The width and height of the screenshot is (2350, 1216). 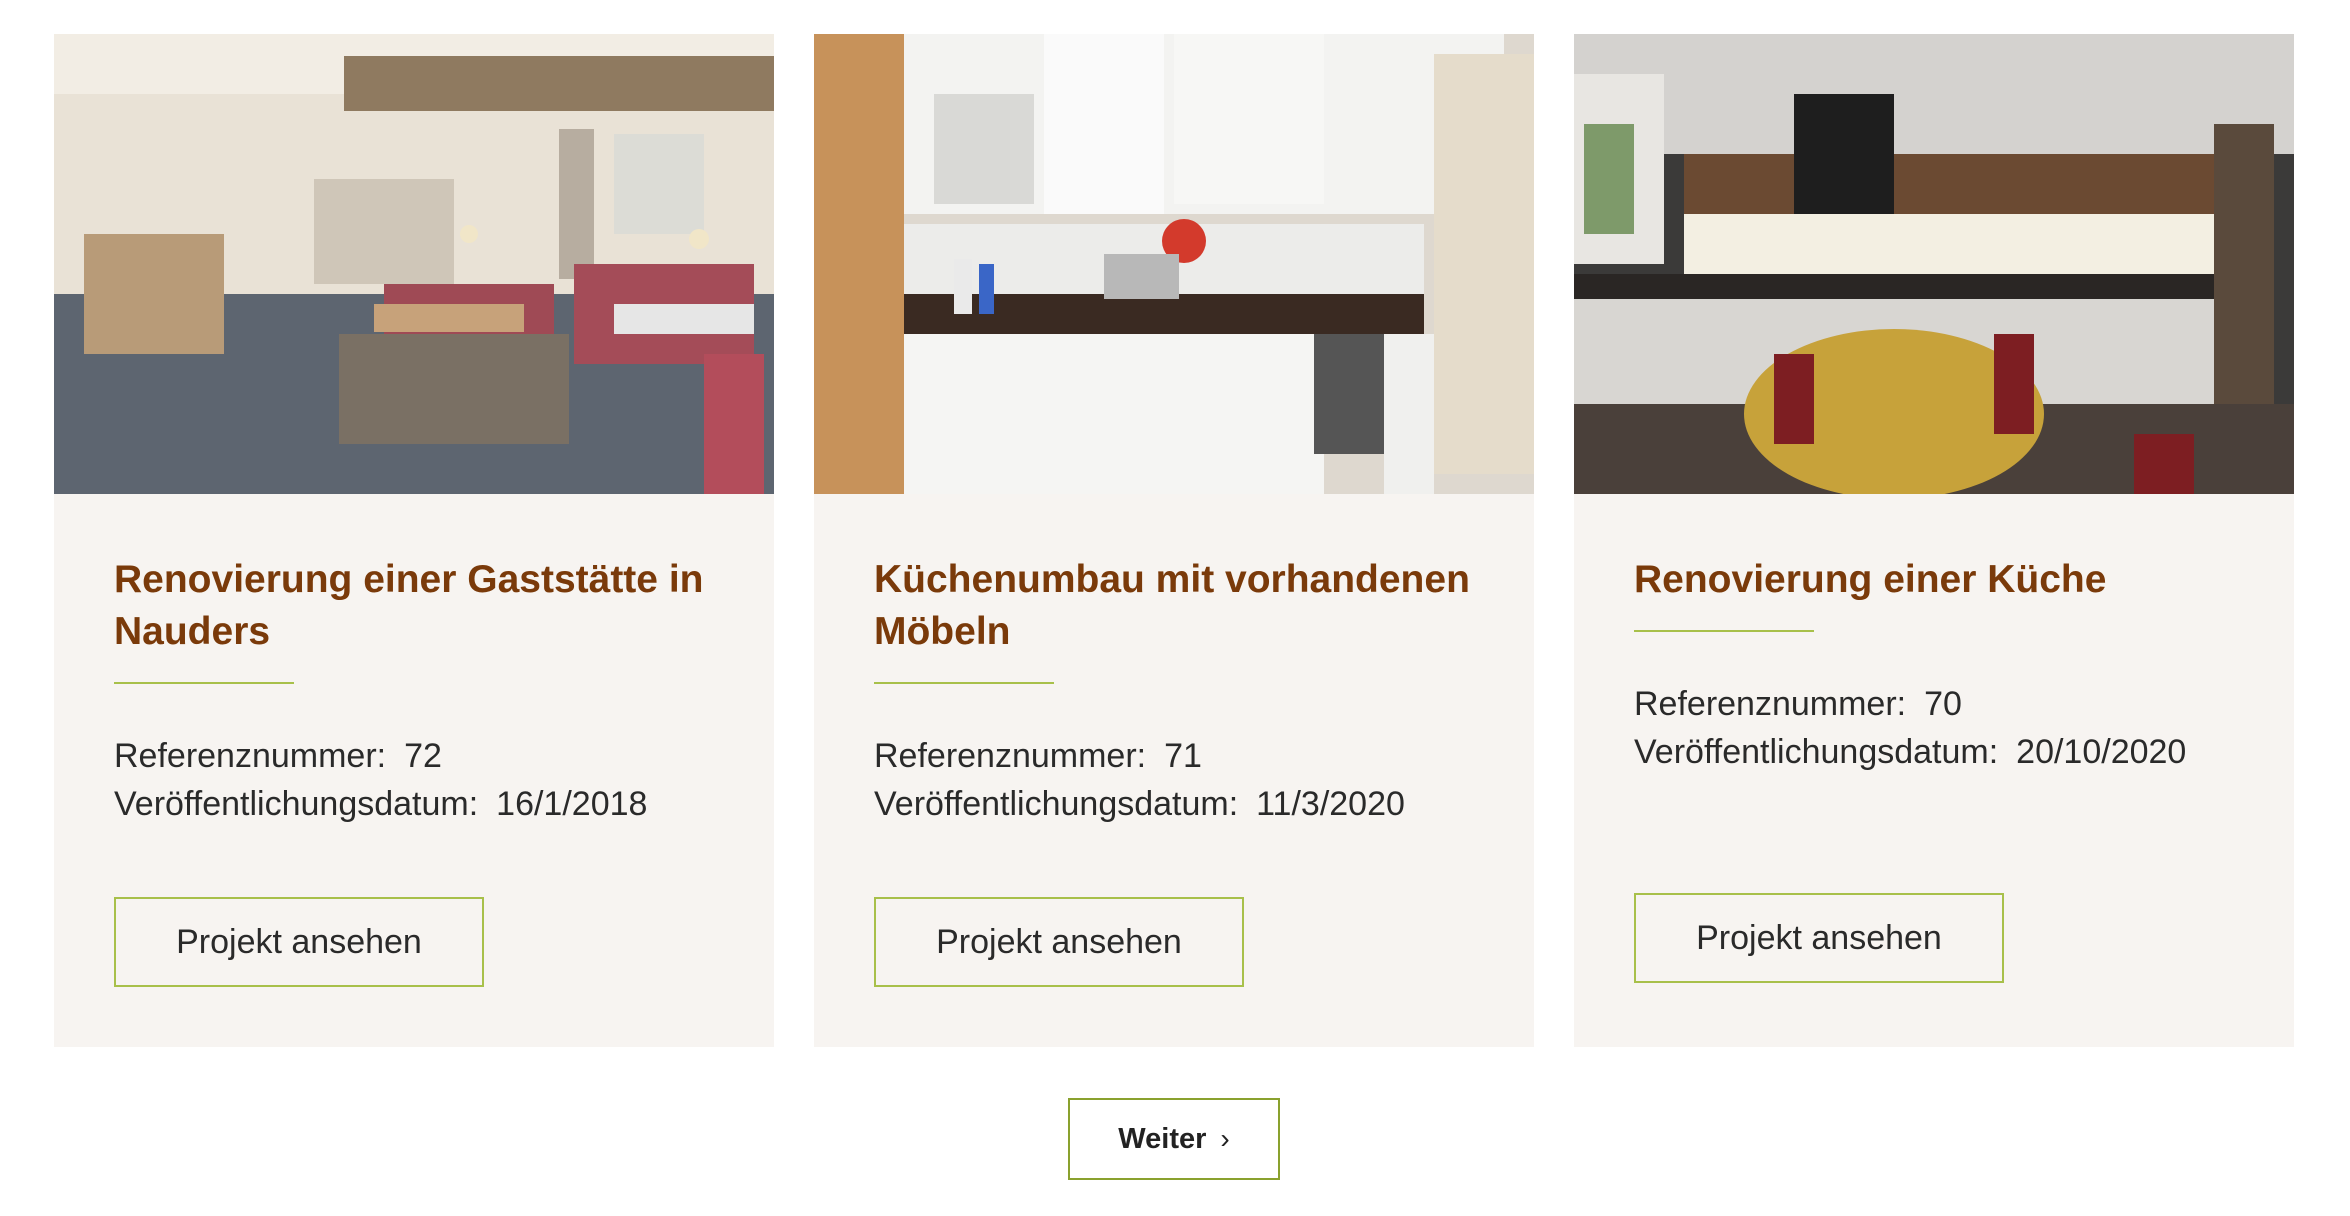 I want to click on chevron-right-icon: ›, so click(x=1225, y=1138).